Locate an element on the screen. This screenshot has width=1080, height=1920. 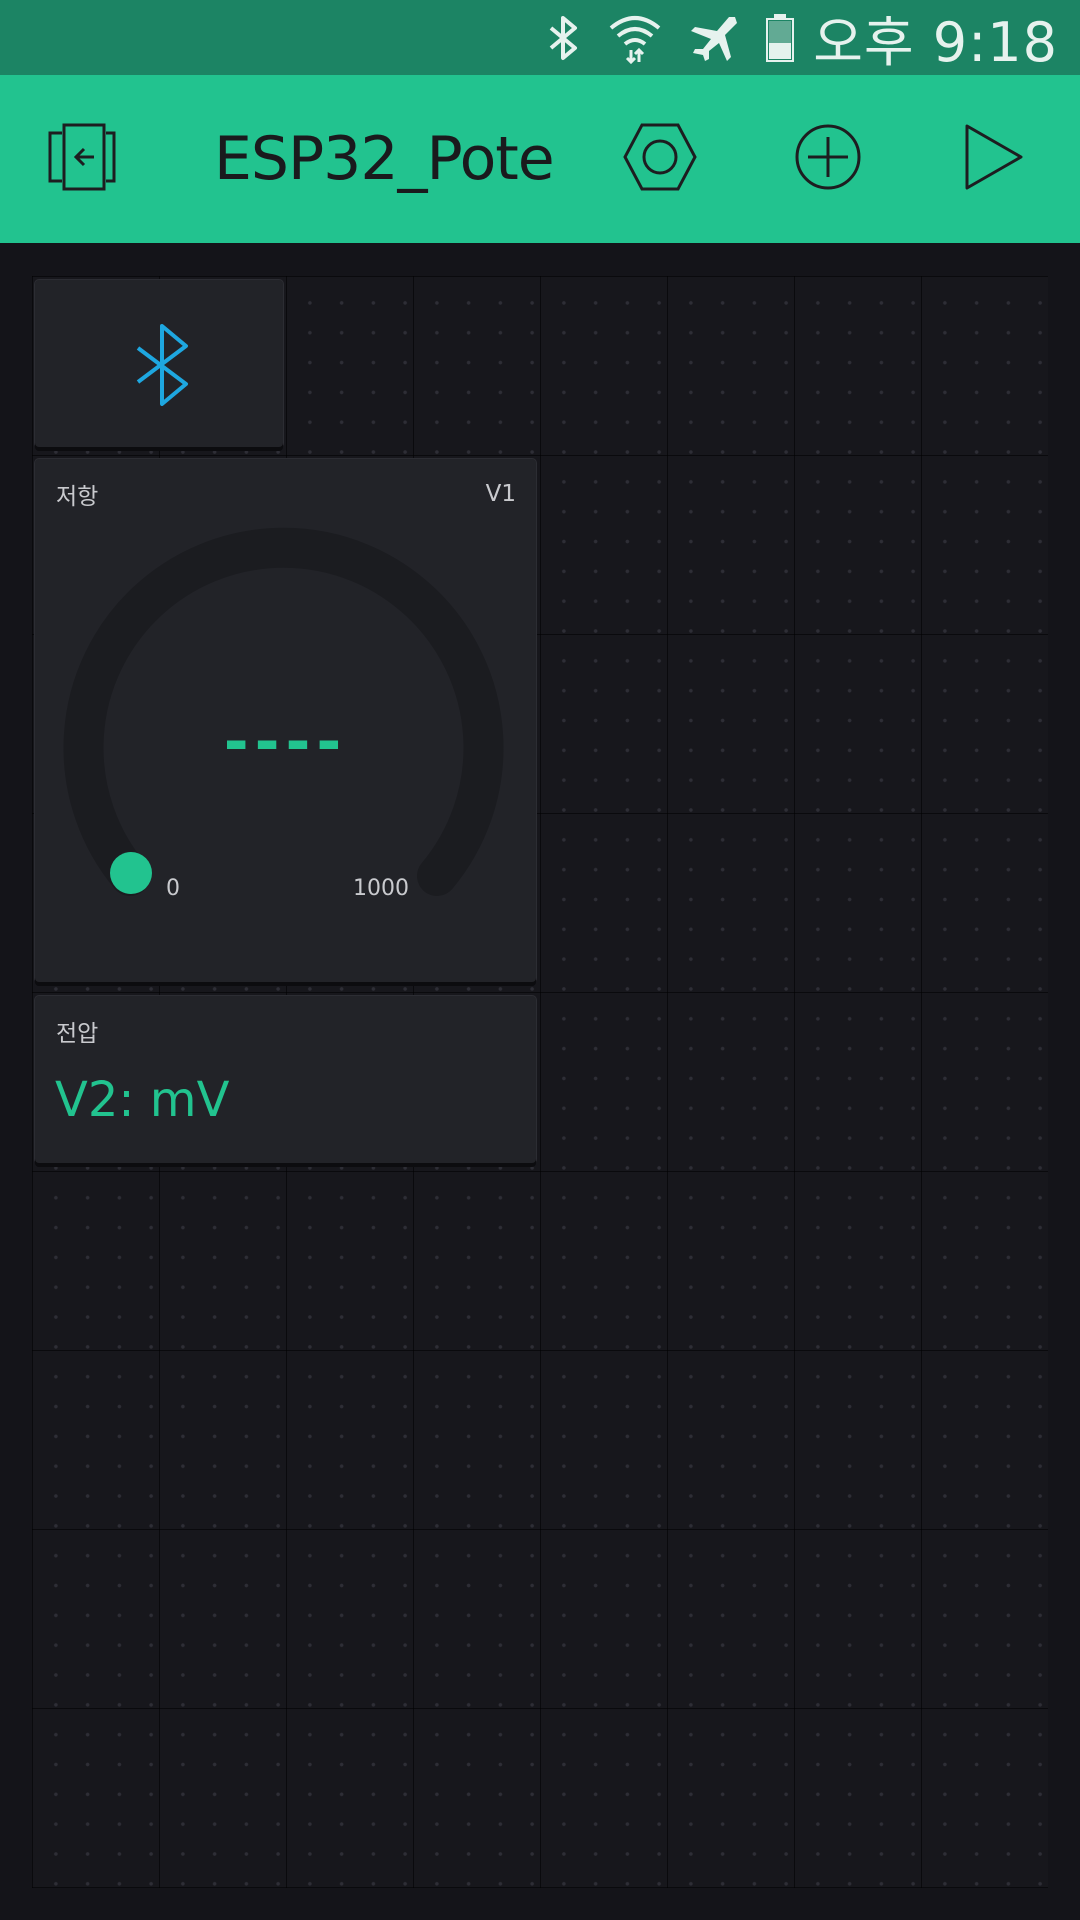
airplane-mode-icon is located at coordinates (714, 38).